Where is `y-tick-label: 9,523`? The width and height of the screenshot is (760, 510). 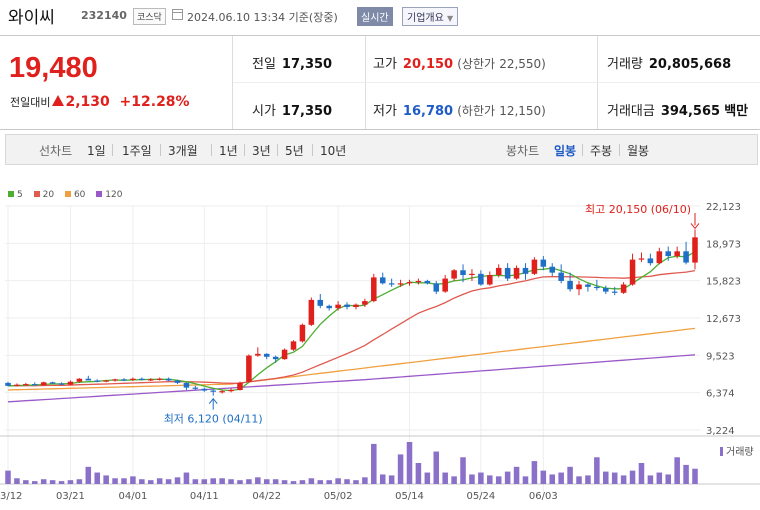 y-tick-label: 9,523 is located at coordinates (720, 356).